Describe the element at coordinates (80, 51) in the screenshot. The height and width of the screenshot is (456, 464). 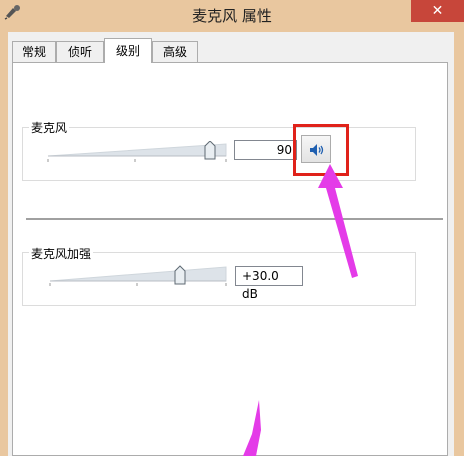
I see `tab-listen: 侦听` at that location.